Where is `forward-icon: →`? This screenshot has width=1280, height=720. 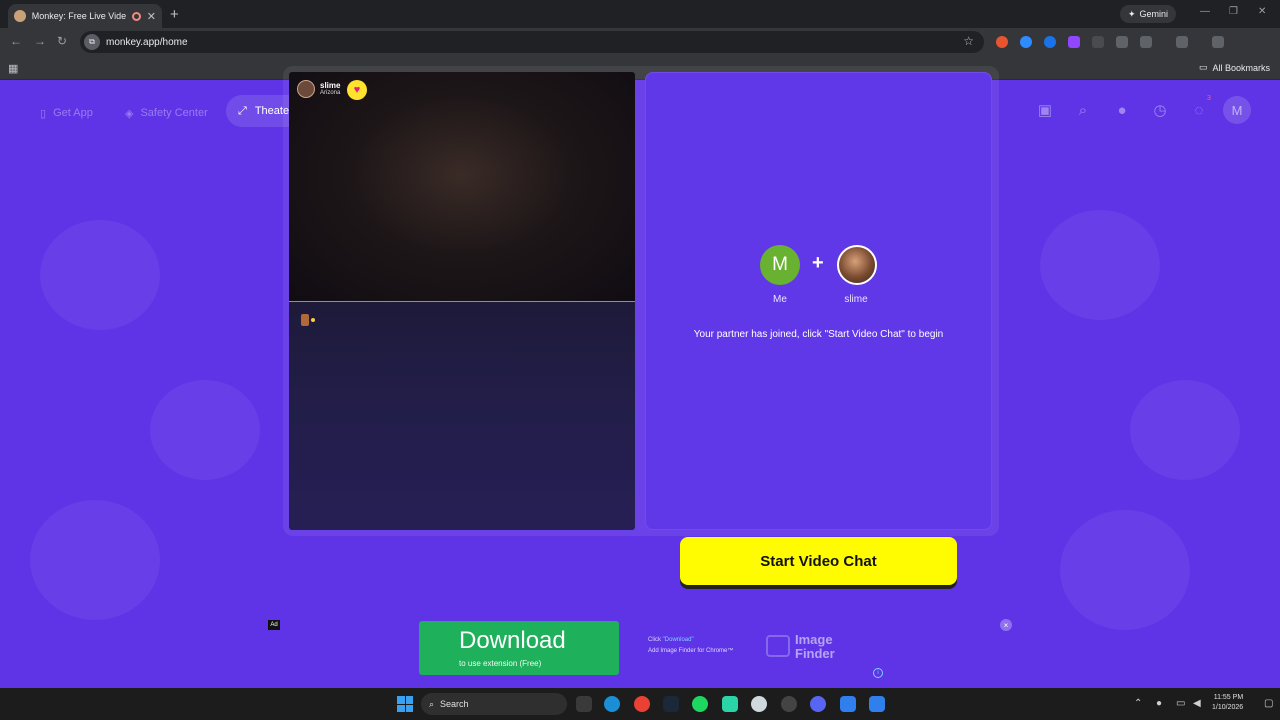
forward-icon: → is located at coordinates (40, 41).